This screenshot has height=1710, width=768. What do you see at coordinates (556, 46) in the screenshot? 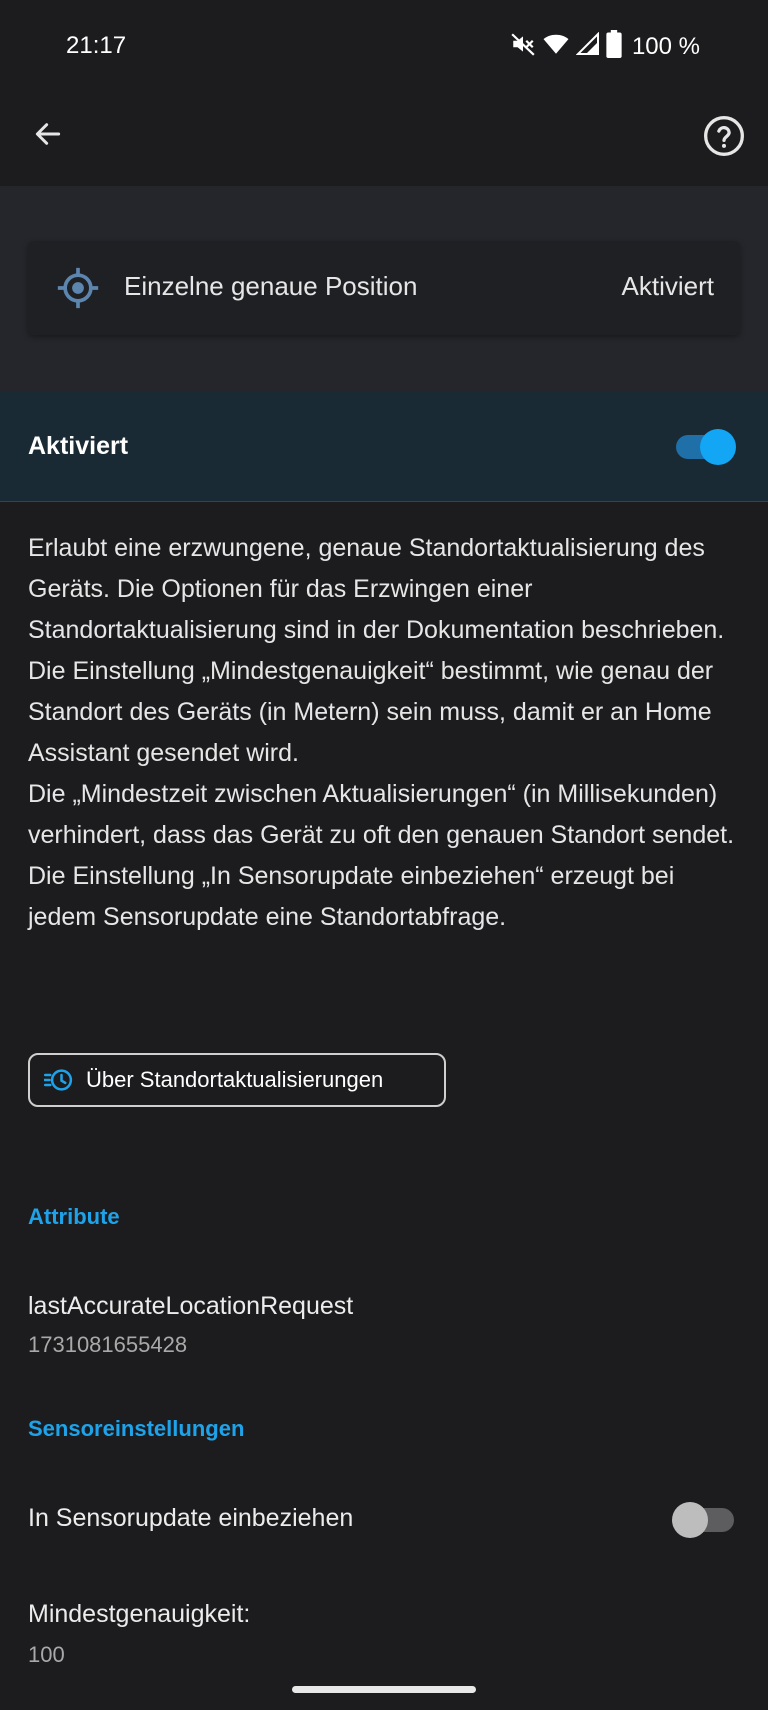
I see `wifi-icon` at bounding box center [556, 46].